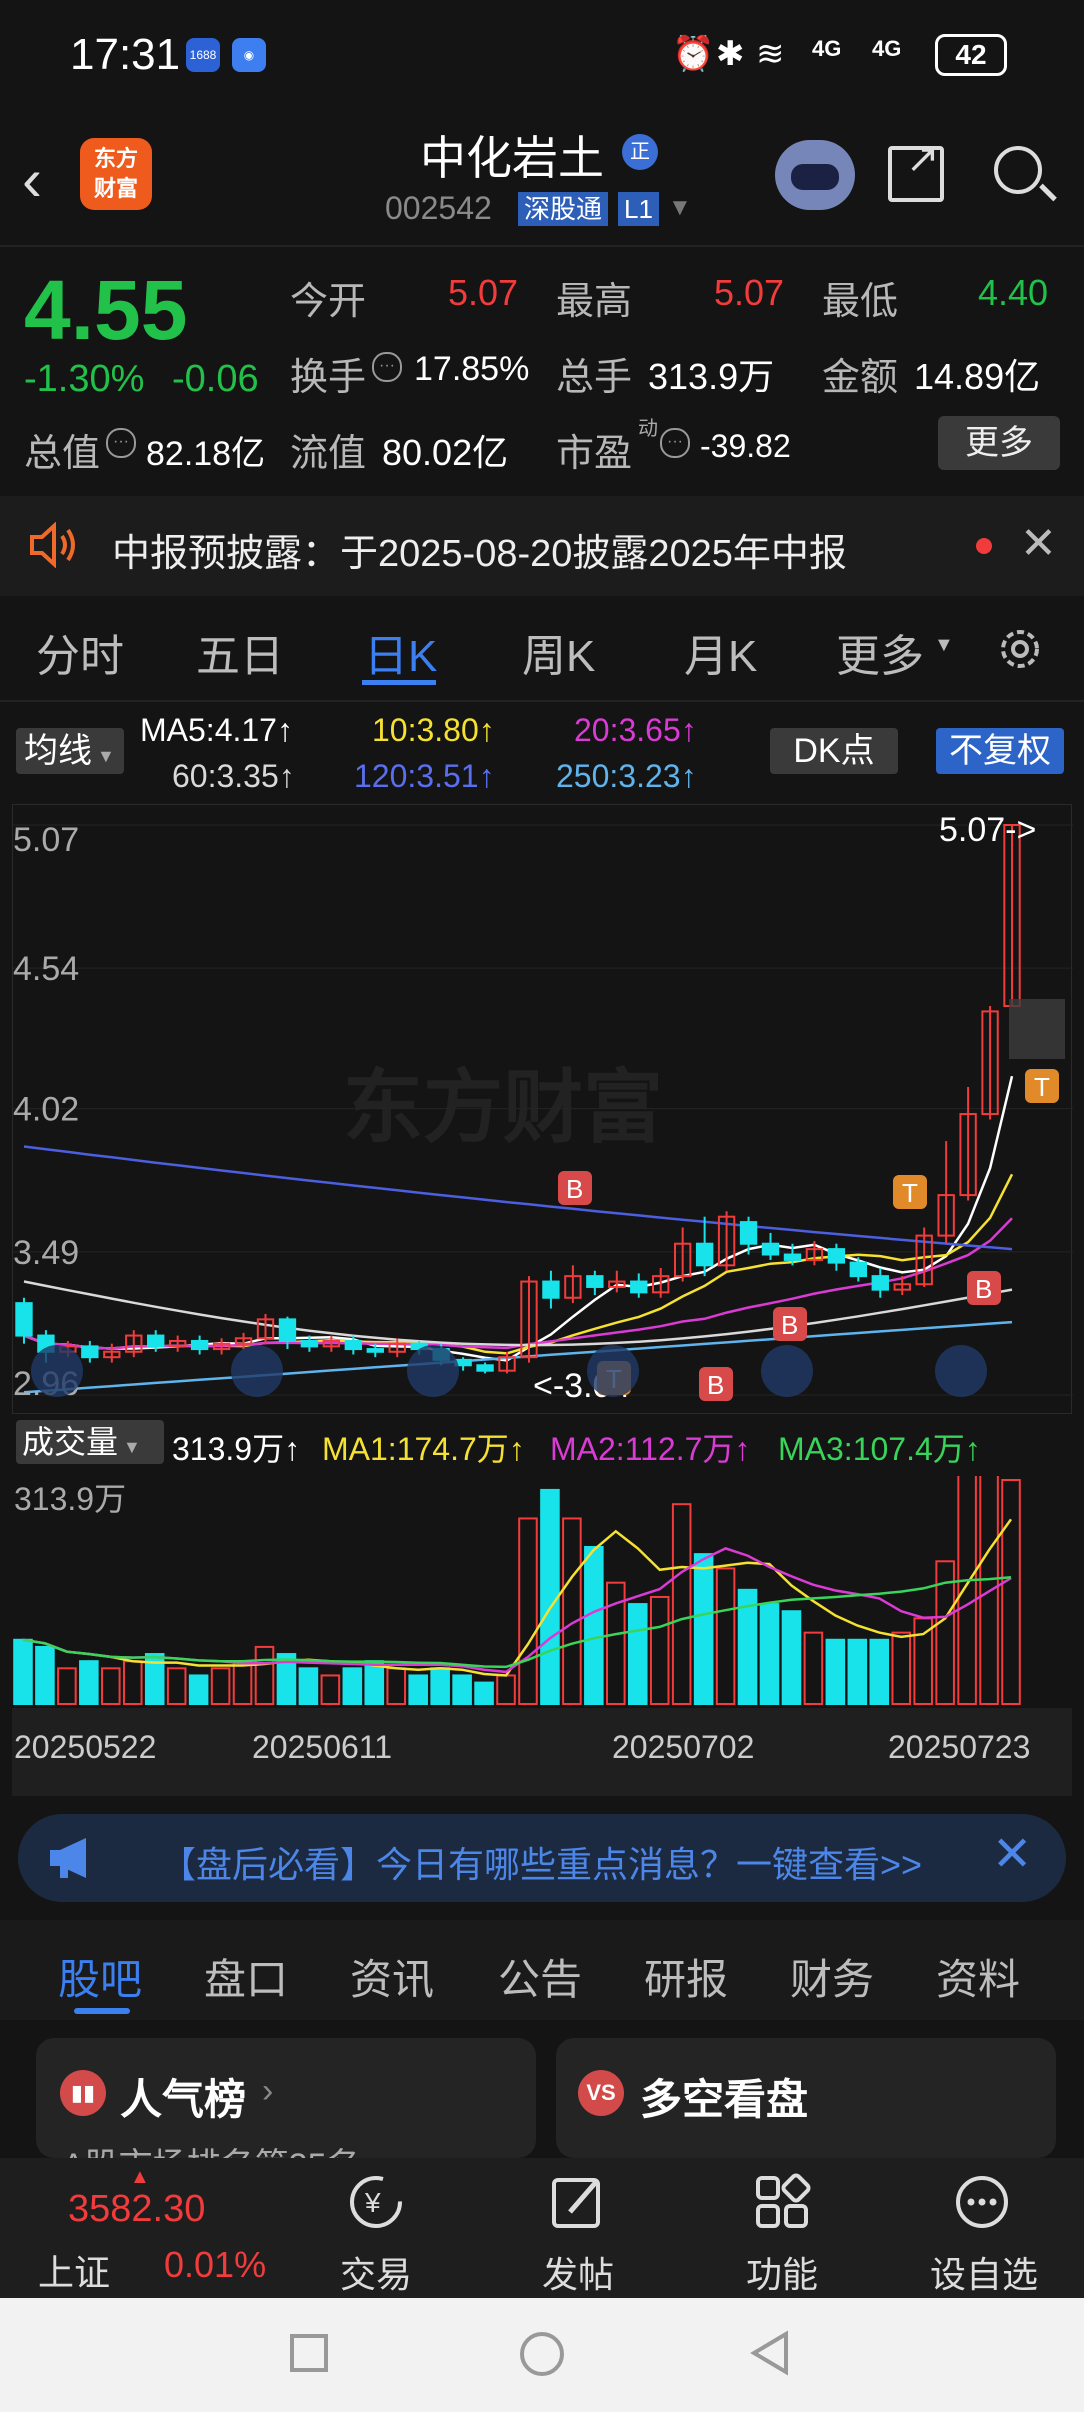  Describe the element at coordinates (136, 2209) in the screenshot. I see `index-value: 3582.30` at that location.